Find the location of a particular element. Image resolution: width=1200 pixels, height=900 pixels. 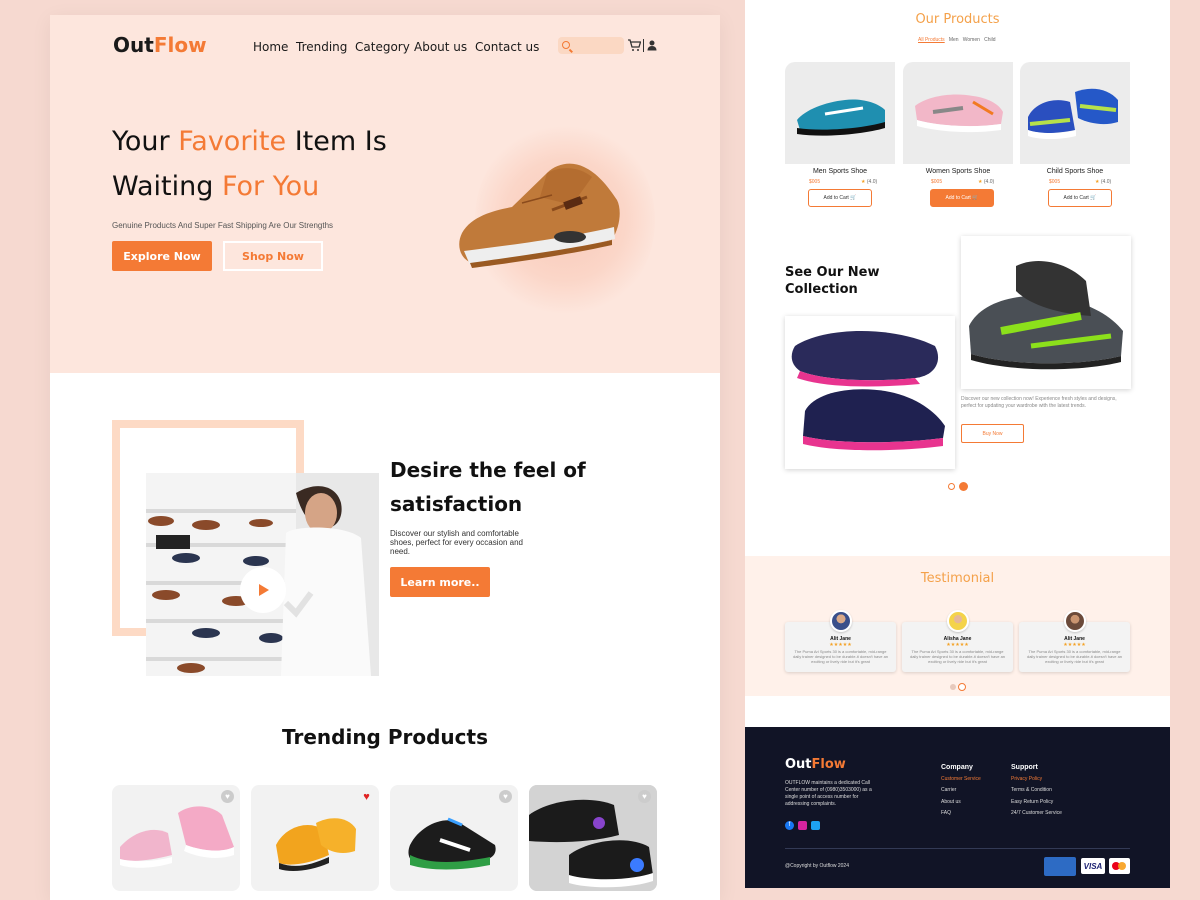

carousel-prev is located at coordinates (951, 486).